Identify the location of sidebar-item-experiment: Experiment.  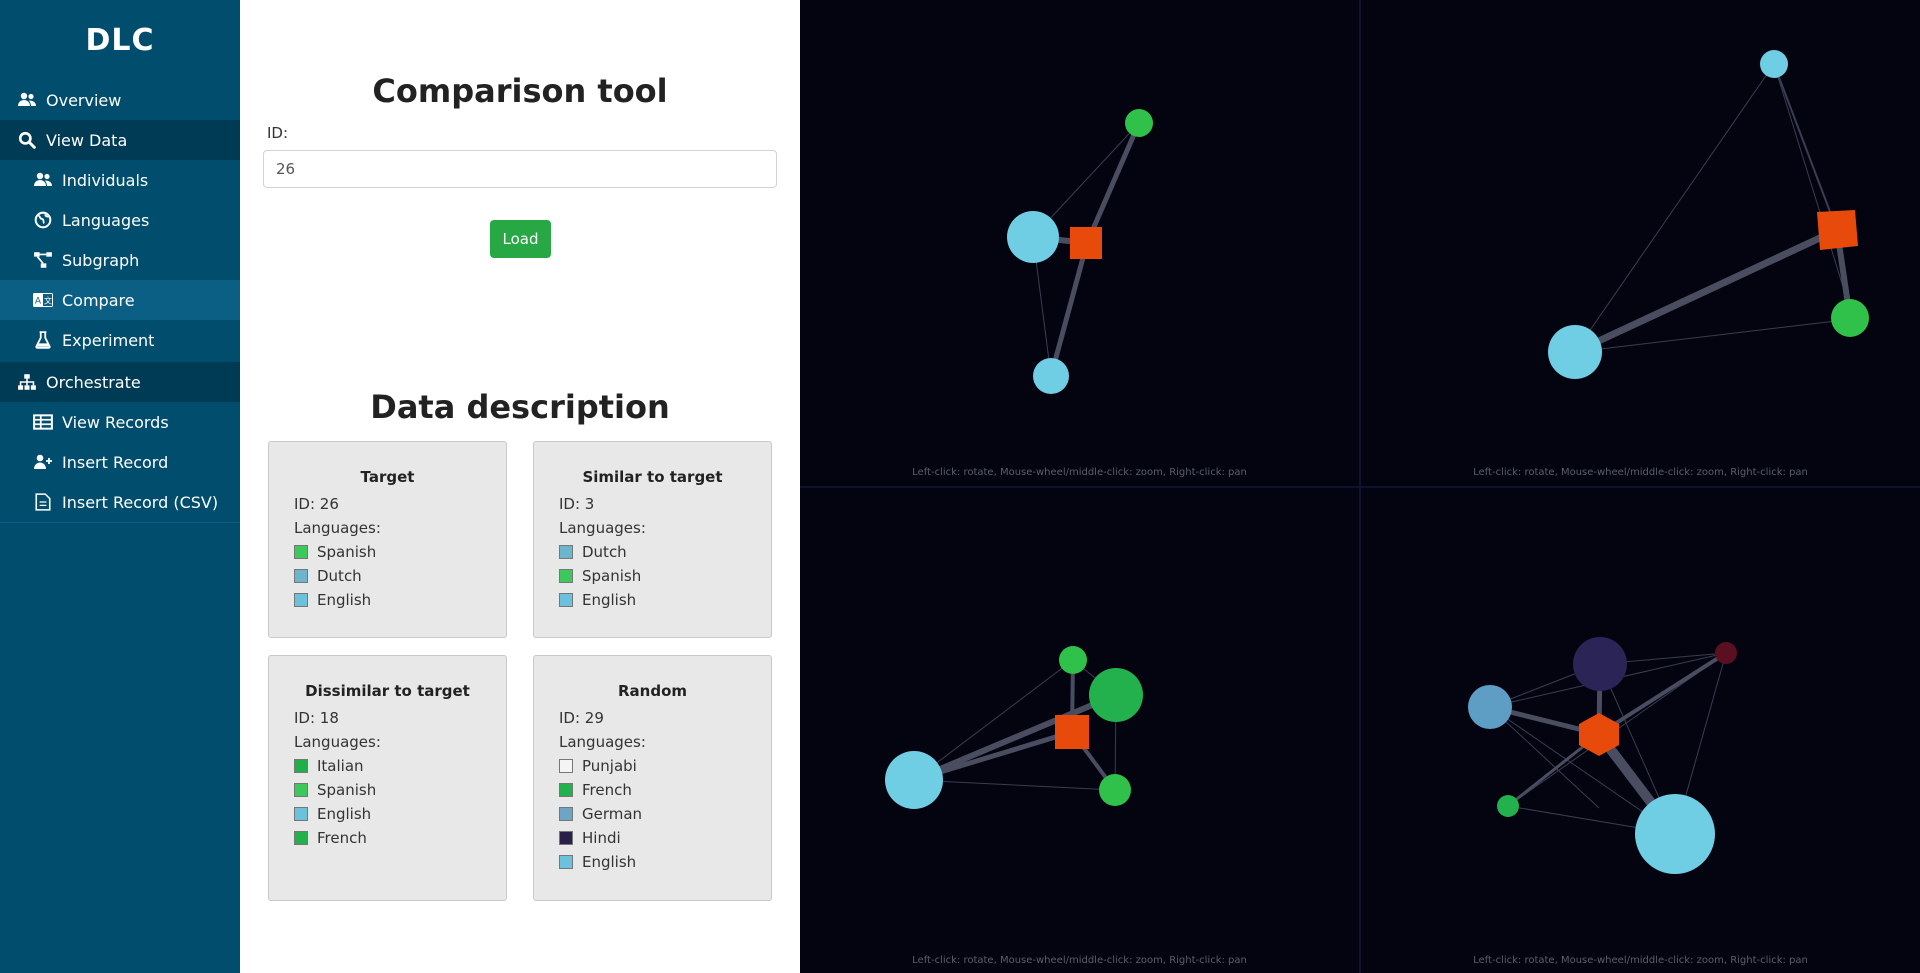
(120, 340).